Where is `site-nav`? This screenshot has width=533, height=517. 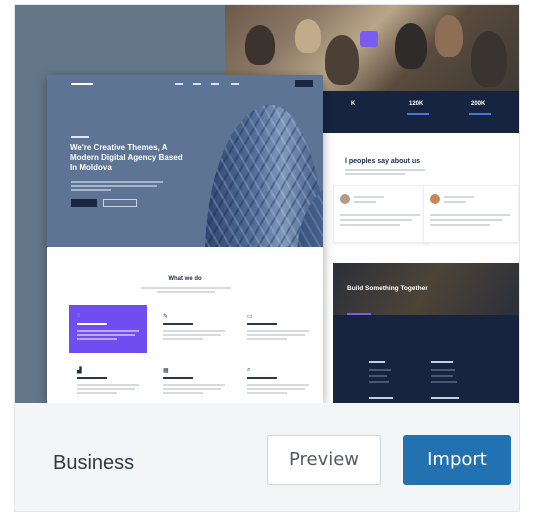
site-nav is located at coordinates (185, 84).